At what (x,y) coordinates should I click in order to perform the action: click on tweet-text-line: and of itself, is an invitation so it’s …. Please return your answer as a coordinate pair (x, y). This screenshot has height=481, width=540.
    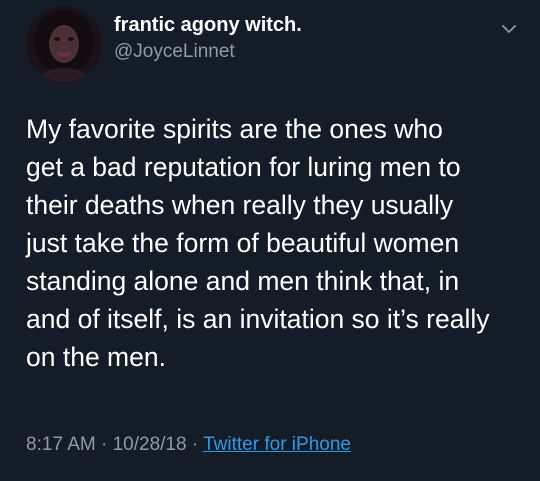
    Looking at the image, I should click on (258, 319).